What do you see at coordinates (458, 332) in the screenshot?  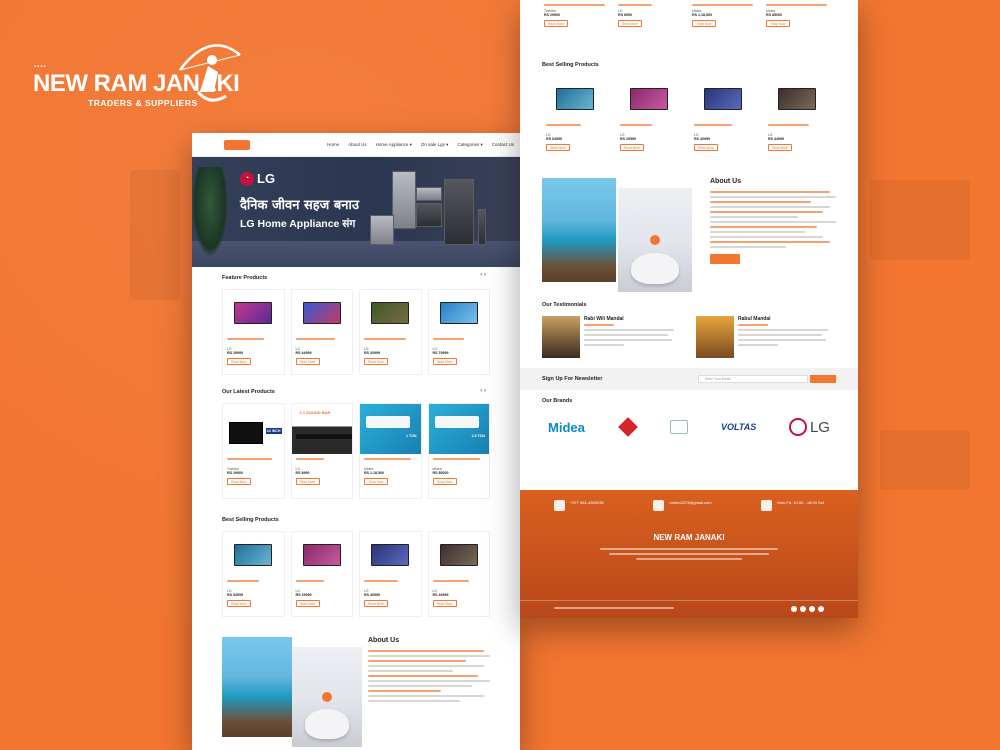 I see `product-card: LG RS 79999 Read More` at bounding box center [458, 332].